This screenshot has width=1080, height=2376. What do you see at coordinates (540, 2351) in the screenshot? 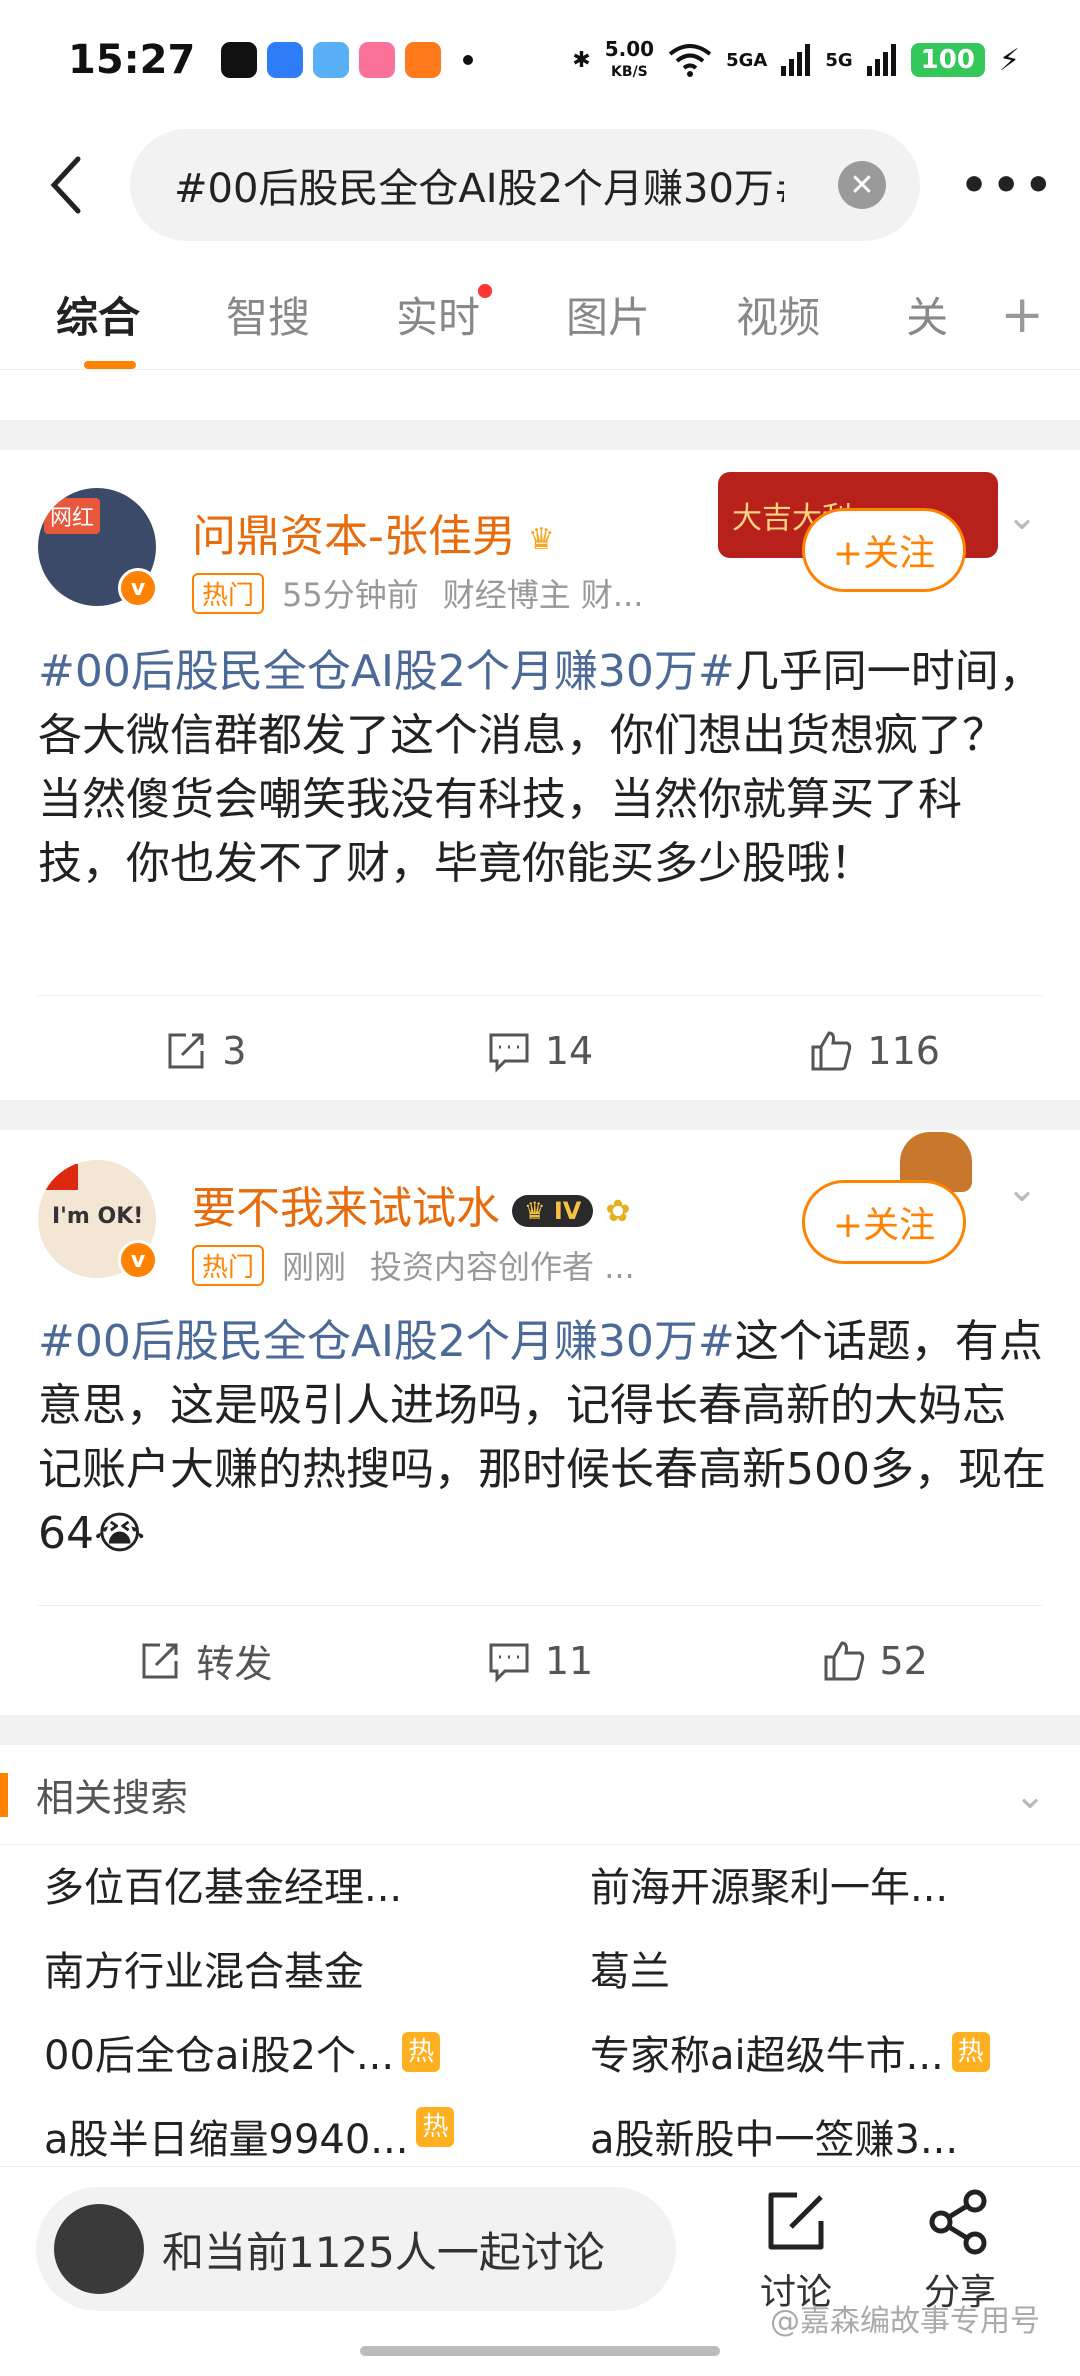
I see `home-indicator` at bounding box center [540, 2351].